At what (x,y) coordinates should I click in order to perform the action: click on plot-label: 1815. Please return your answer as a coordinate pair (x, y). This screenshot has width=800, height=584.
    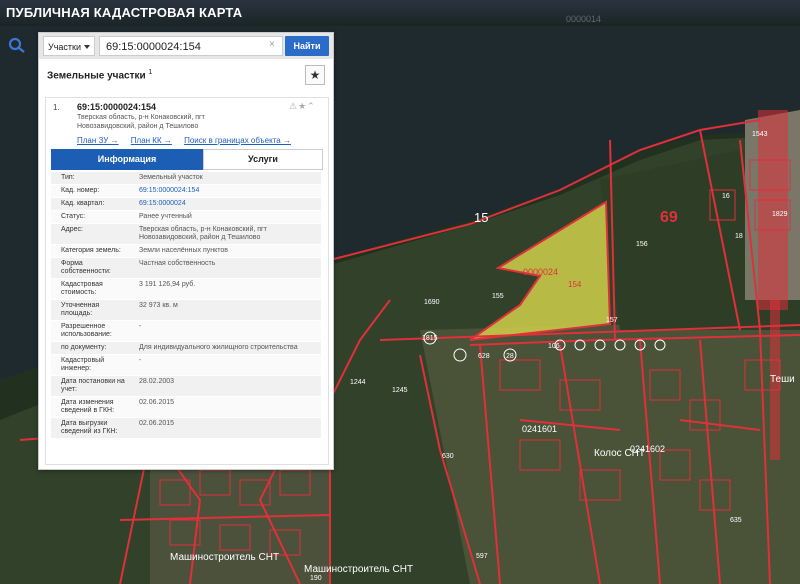
    Looking at the image, I should click on (430, 338).